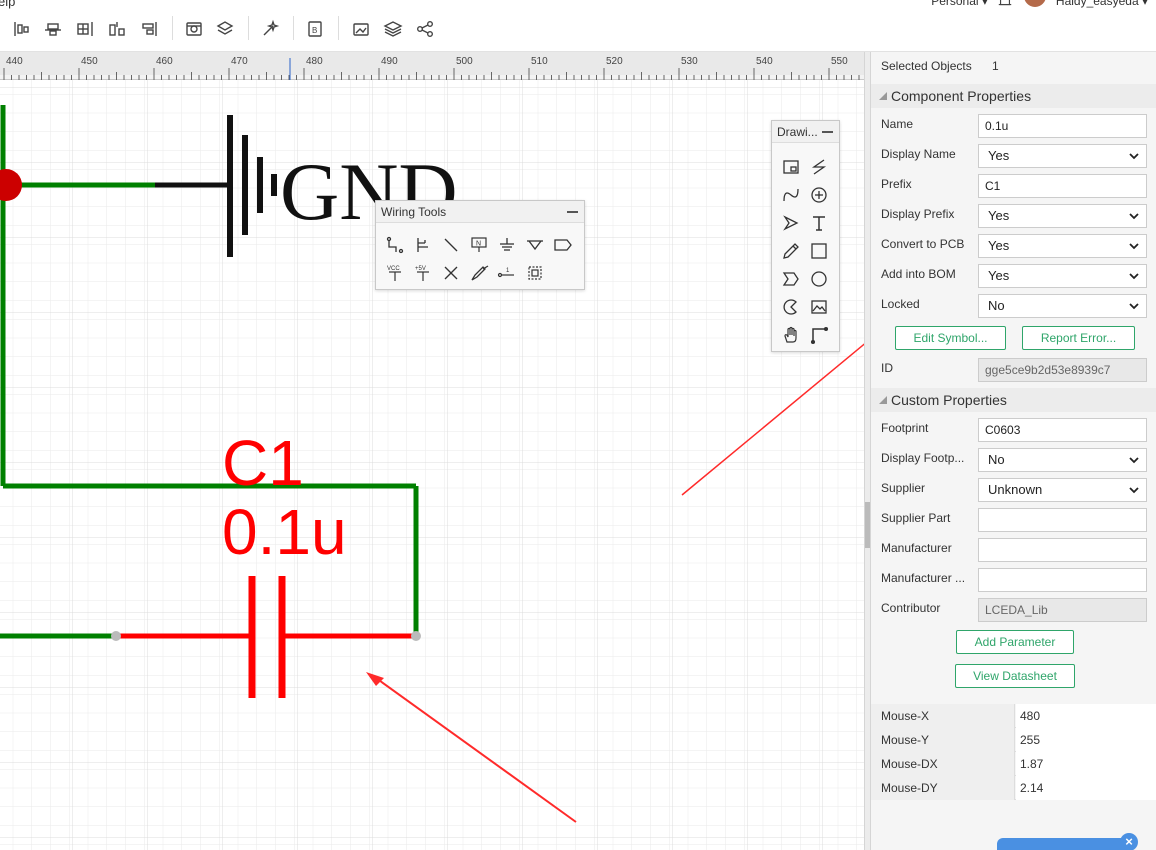  I want to click on arrow-icon, so click(791, 223).